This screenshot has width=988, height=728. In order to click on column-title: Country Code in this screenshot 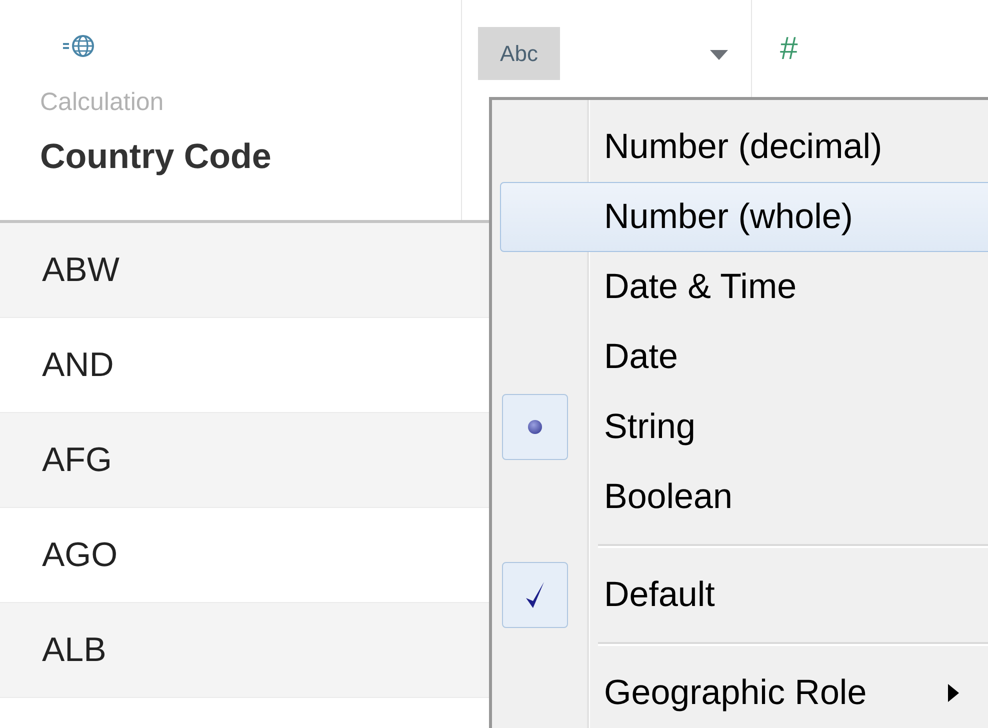, I will do `click(156, 157)`.